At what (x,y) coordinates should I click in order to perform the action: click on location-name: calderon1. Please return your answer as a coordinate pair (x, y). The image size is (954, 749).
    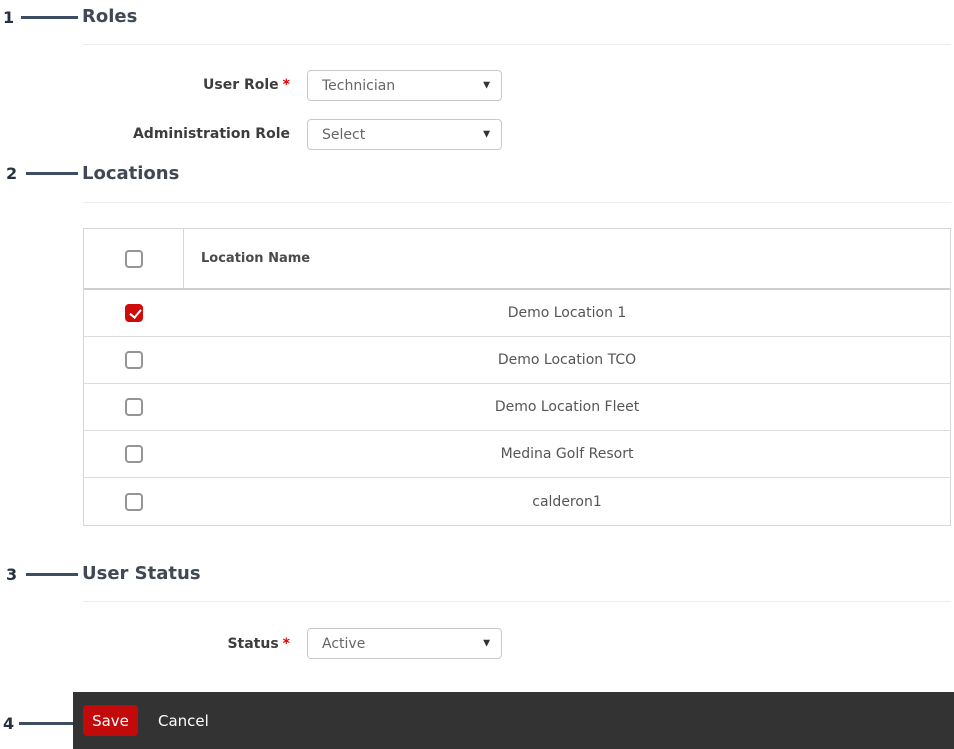
    Looking at the image, I should click on (567, 501).